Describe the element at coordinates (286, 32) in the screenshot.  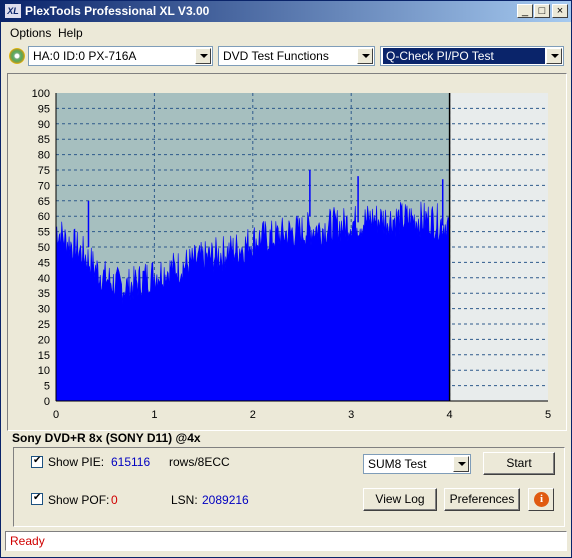
I see `menu-bar: Options Help` at that location.